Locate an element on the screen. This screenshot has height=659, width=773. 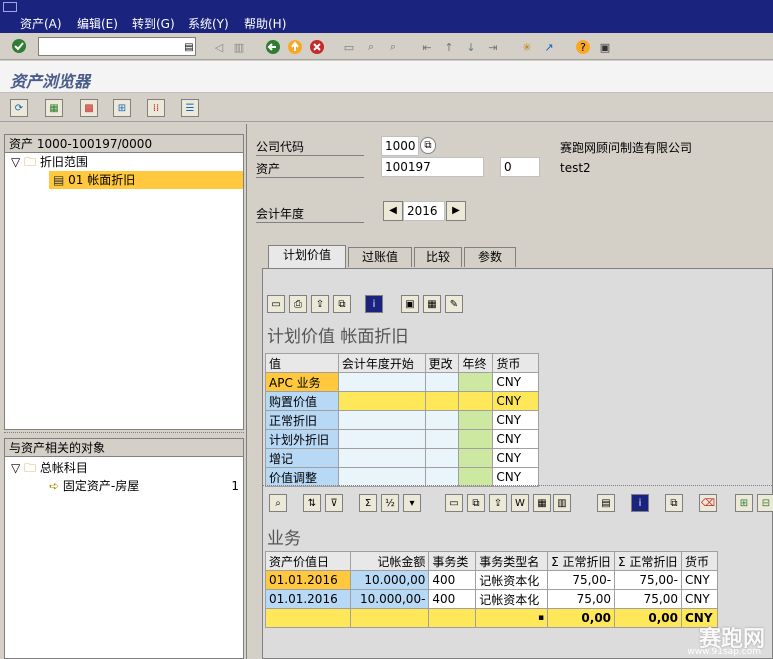
menu-edit: 编辑(E) is located at coordinates (97, 23).